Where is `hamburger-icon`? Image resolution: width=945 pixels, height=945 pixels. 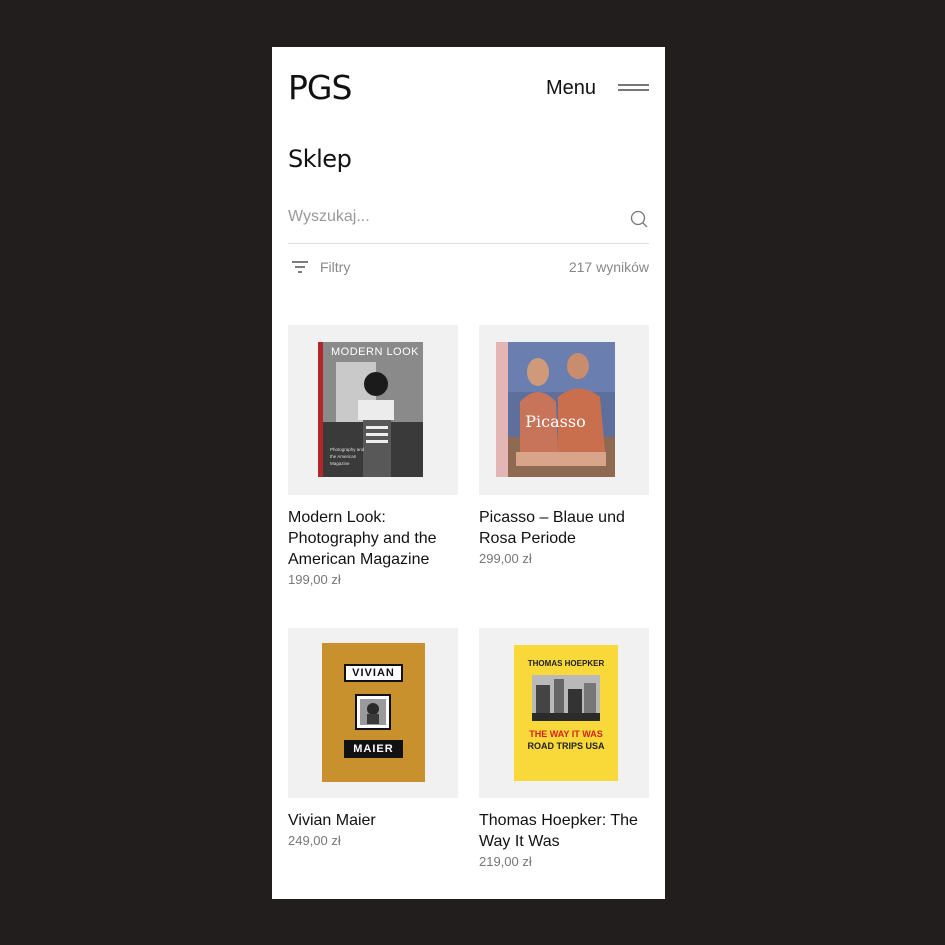
hamburger-icon is located at coordinates (633, 88).